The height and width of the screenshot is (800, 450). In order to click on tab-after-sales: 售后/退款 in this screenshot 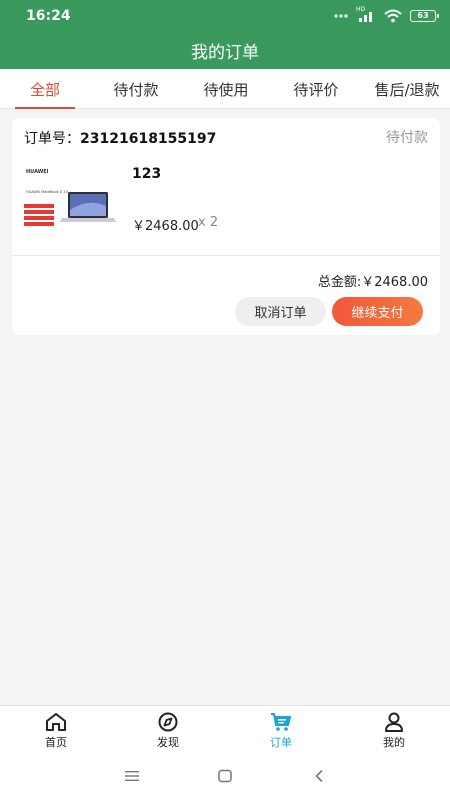, I will do `click(407, 89)`.